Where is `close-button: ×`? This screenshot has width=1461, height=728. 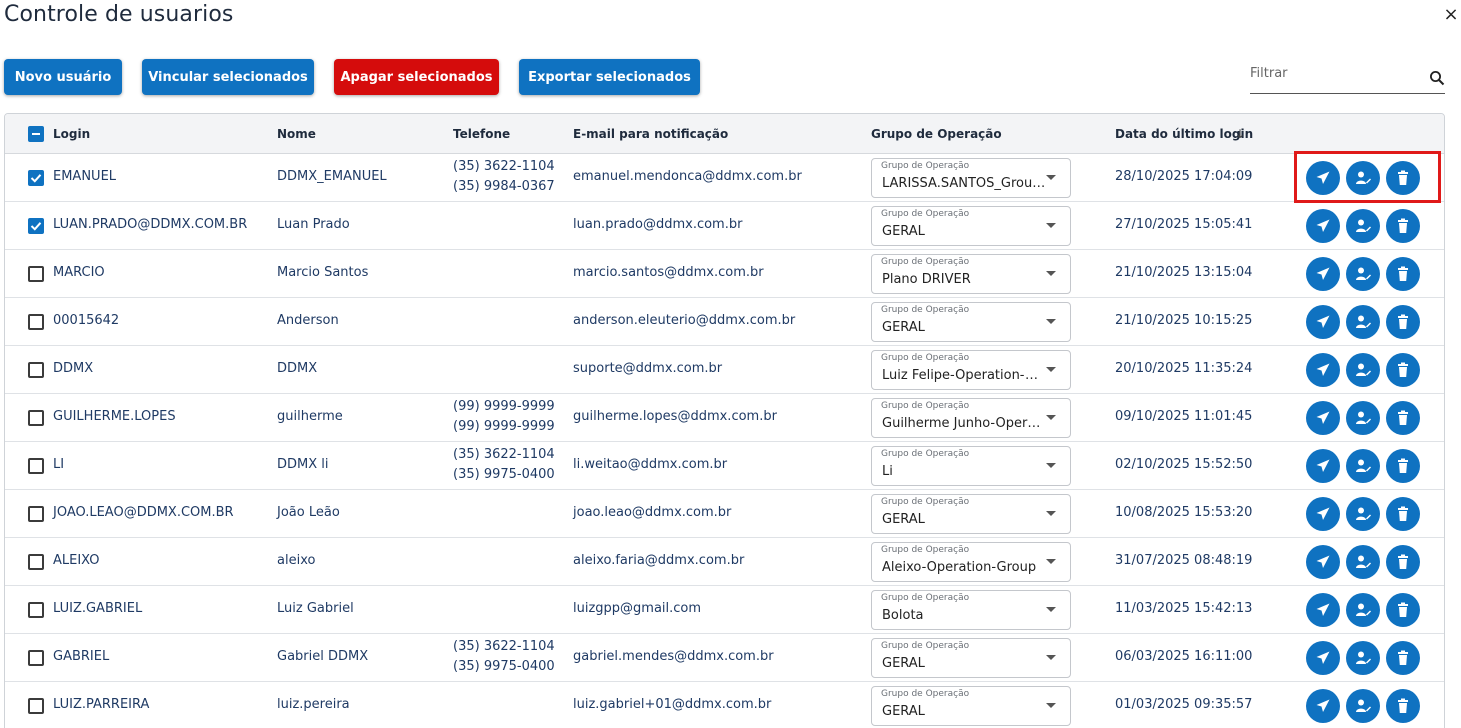 close-button: × is located at coordinates (1450, 15).